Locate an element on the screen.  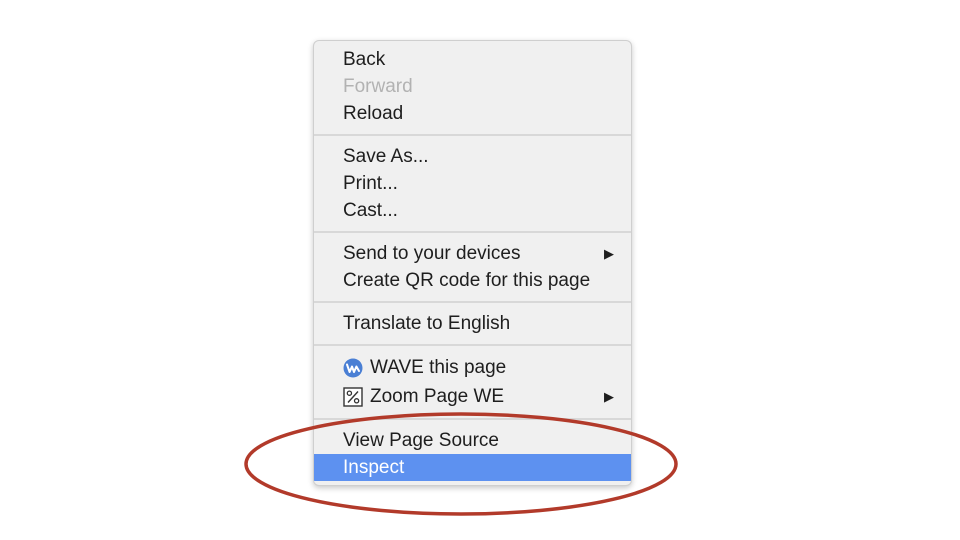
menu-item-send-to-devices: Send to your devices ▶ is located at coordinates (472, 253).